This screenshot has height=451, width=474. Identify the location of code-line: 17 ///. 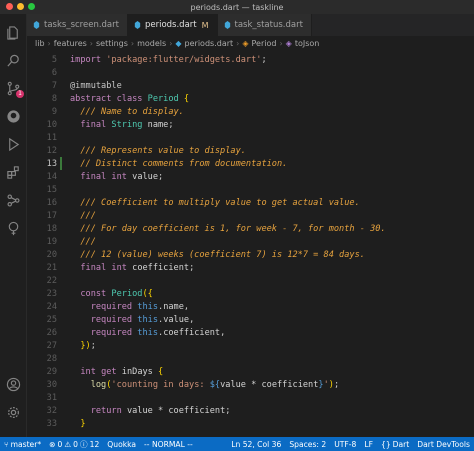
(250, 215).